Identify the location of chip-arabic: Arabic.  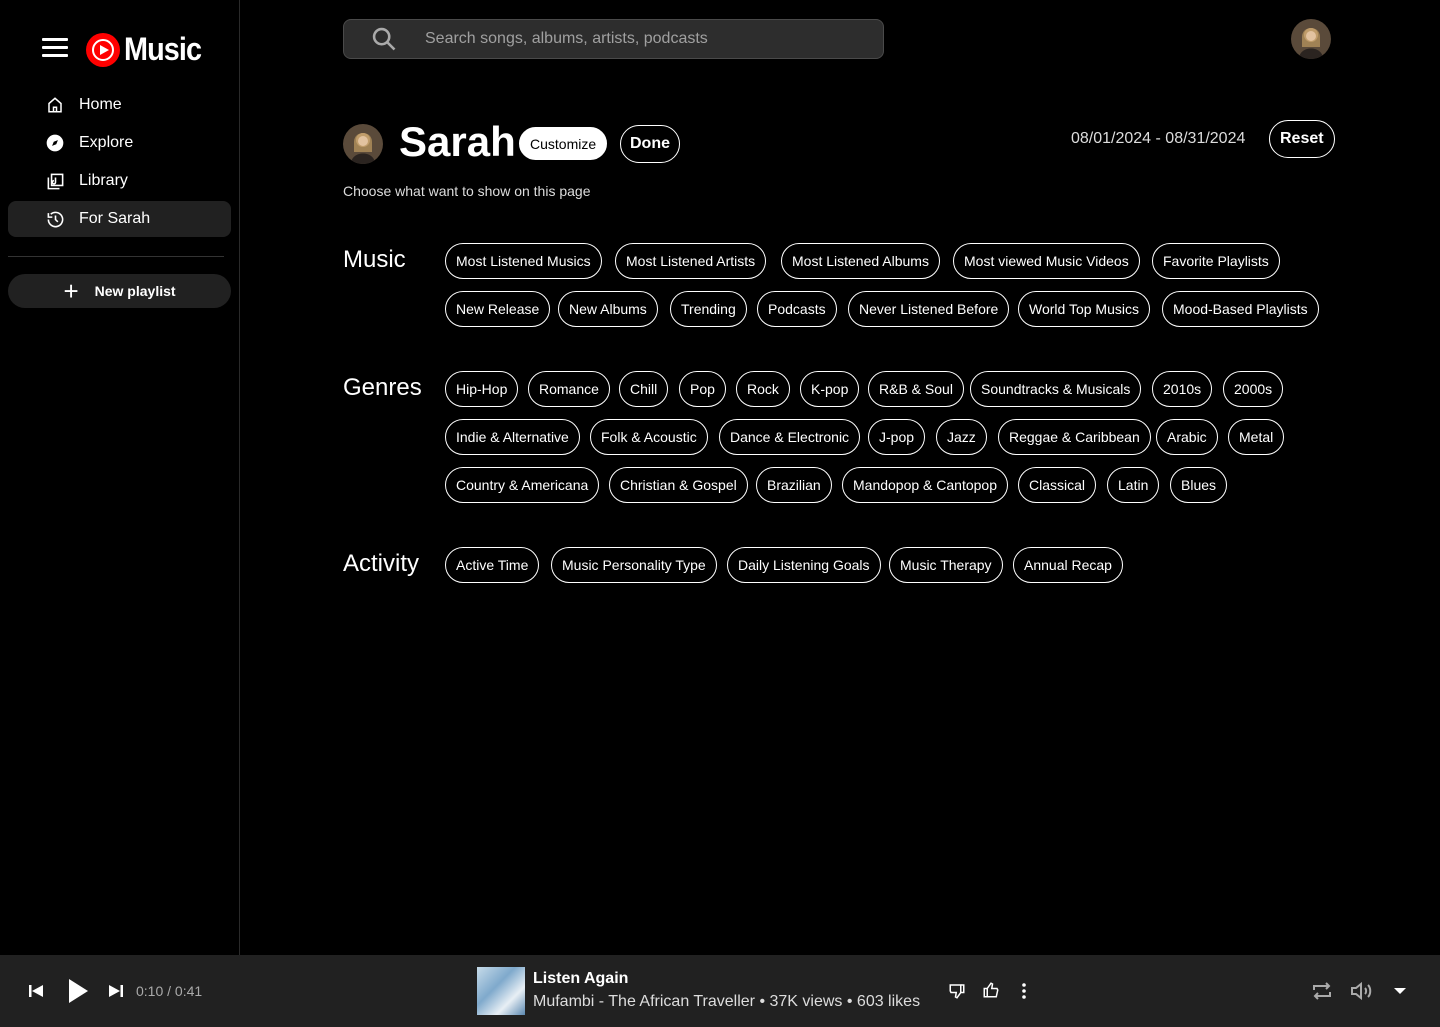
(1187, 437).